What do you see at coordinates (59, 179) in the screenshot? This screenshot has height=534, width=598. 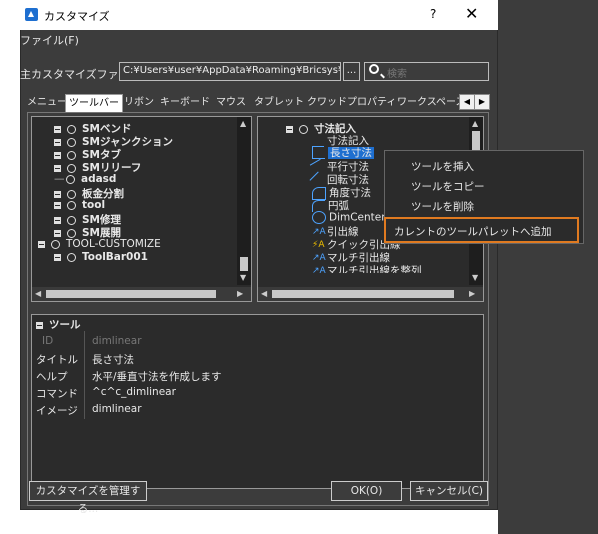 I see `tree-line-icon: —` at bounding box center [59, 179].